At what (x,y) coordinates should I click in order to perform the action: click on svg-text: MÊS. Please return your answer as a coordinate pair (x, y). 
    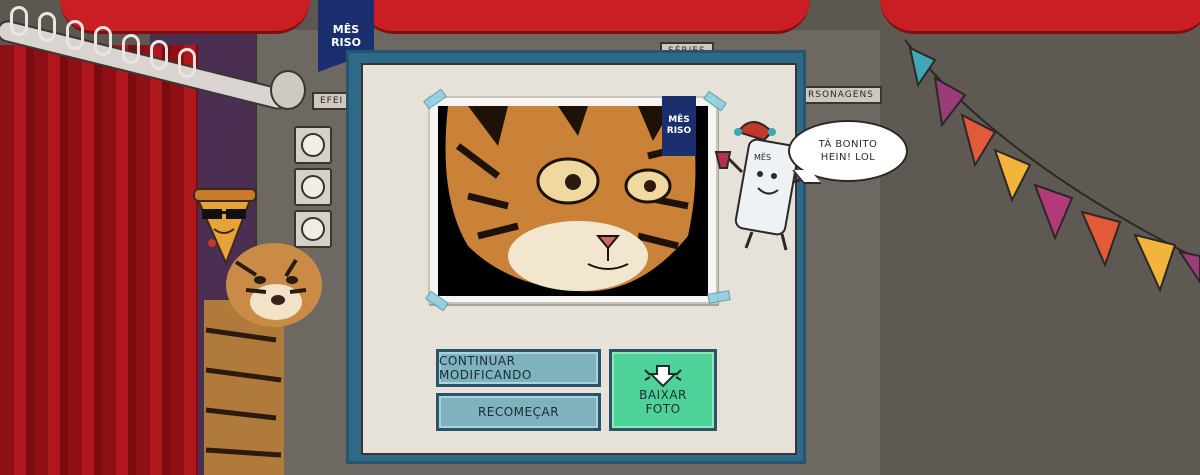
    Looking at the image, I should click on (762, 156).